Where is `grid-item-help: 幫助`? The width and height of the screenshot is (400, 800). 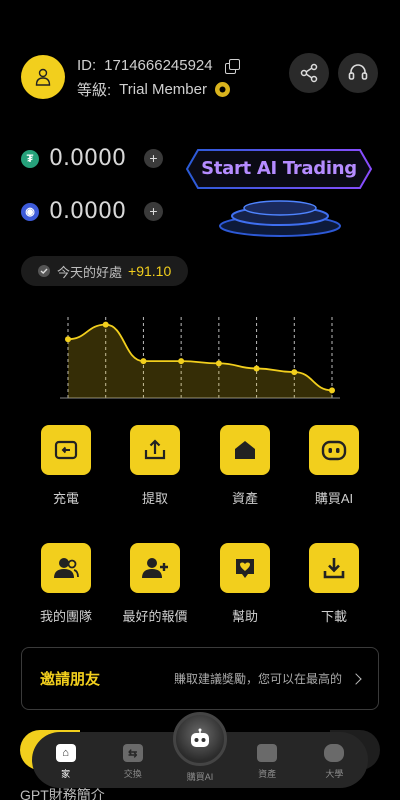
grid-item-help: 幫助 is located at coordinates (245, 584).